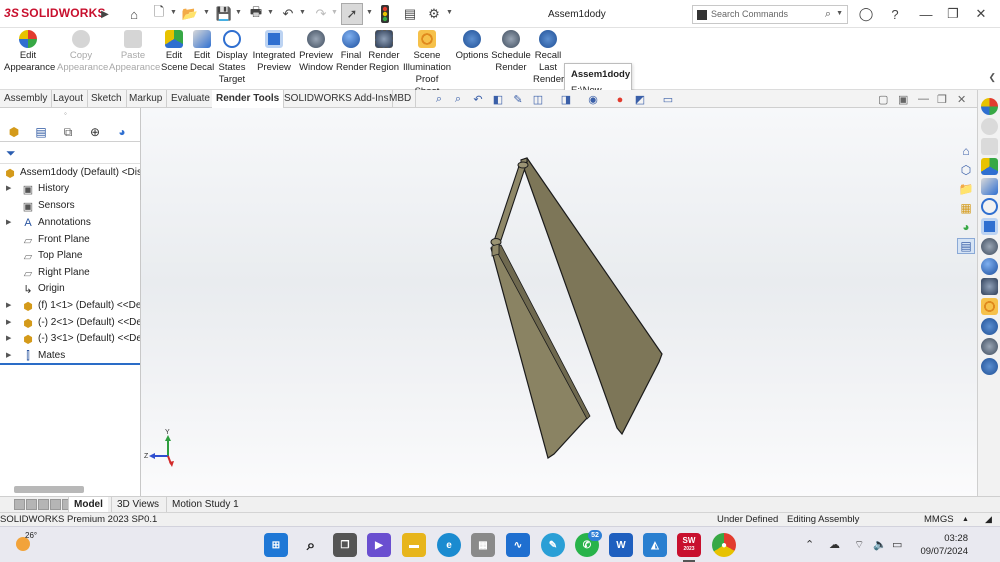  Describe the element at coordinates (379, 545) in the screenshot. I see `teams-chat-icon: ▶` at that location.